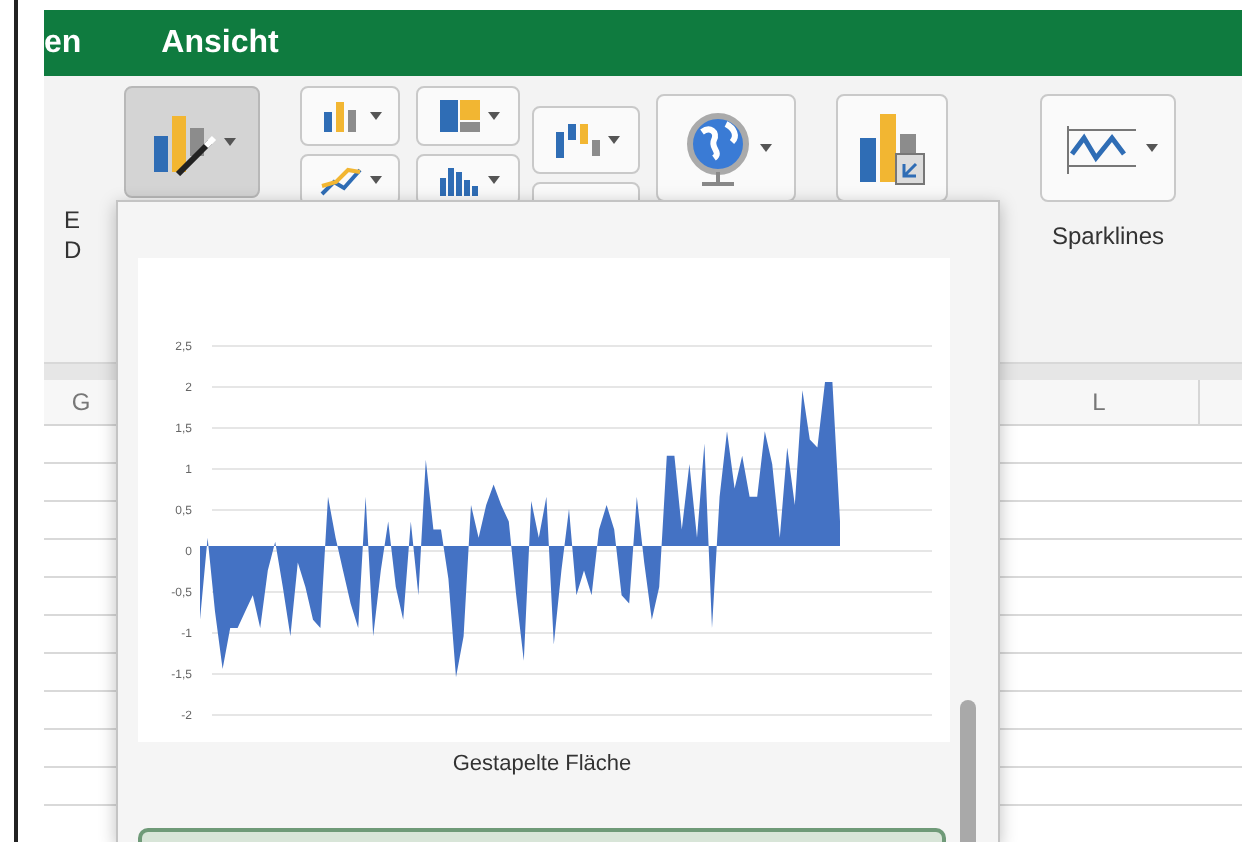  Describe the element at coordinates (341, 180) in the screenshot. I see `line-chart-icon` at that location.